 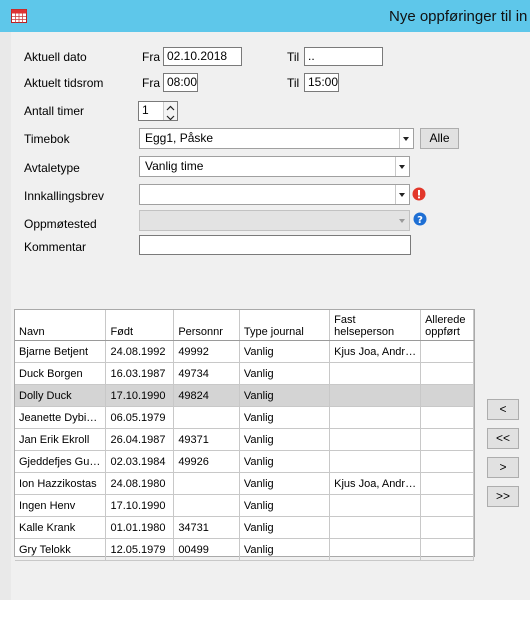 What do you see at coordinates (293, 57) in the screenshot?
I see `dato-til-label: Til` at bounding box center [293, 57].